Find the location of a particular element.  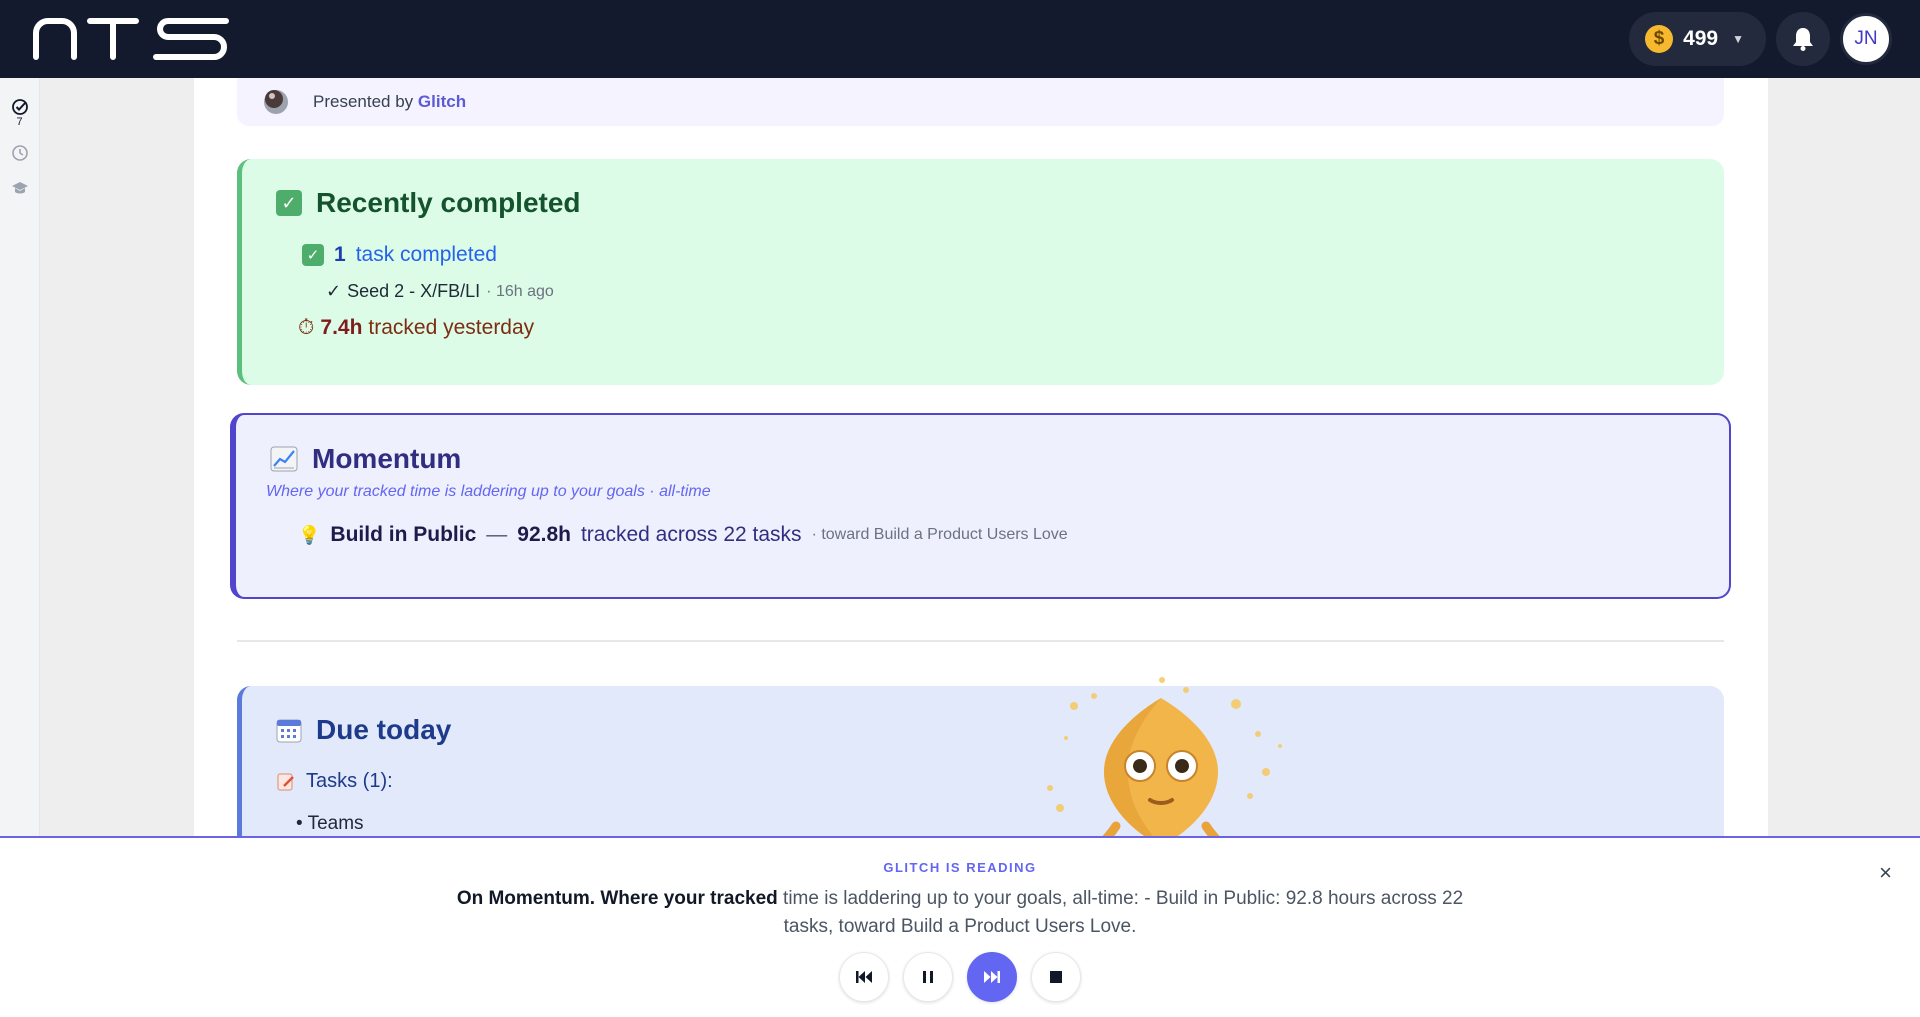

next-button is located at coordinates (992, 977).